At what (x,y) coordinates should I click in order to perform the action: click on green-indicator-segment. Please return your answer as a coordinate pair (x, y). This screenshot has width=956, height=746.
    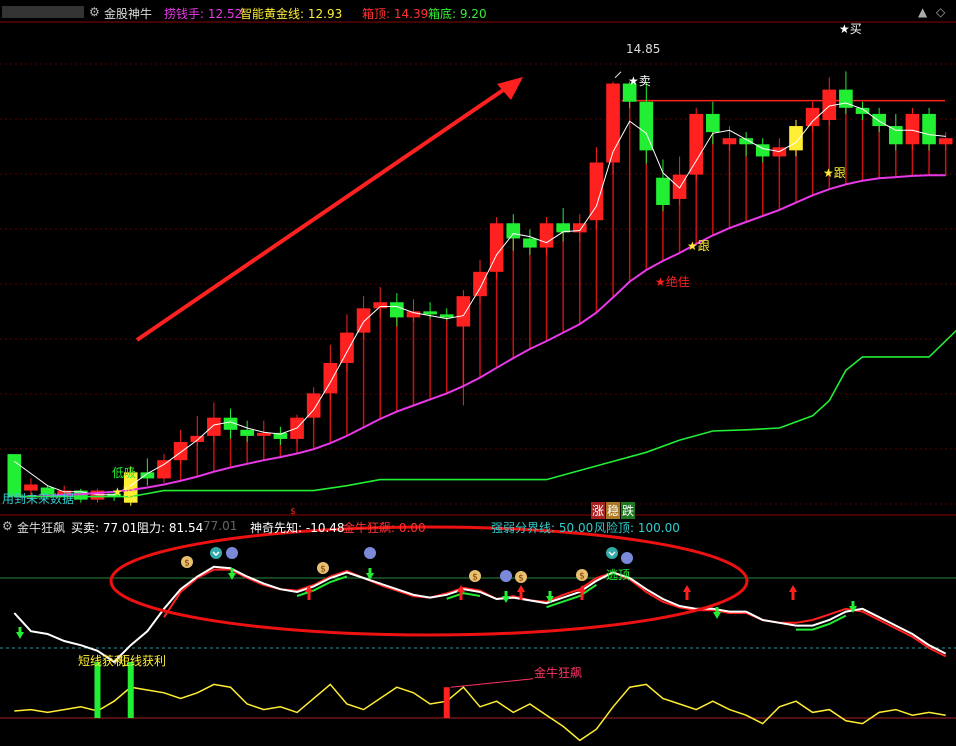
    Looking at the image, I should click on (322, 586).